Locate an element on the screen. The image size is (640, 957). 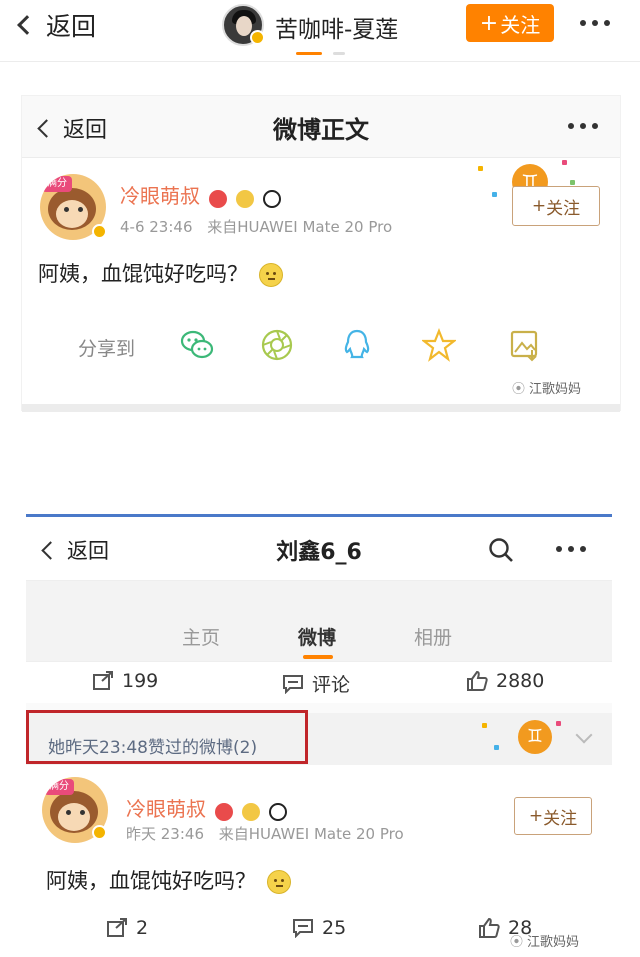
divider is located at coordinates (321, 408).